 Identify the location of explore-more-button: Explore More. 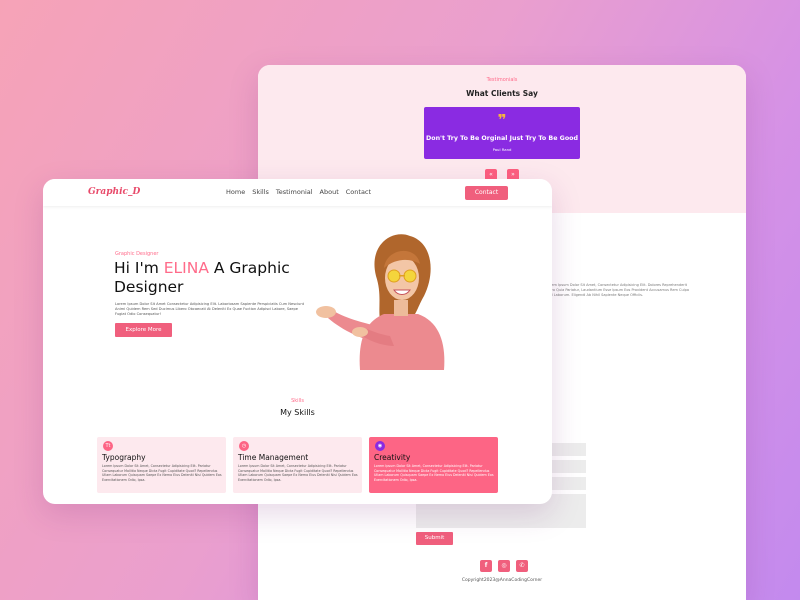
(143, 330).